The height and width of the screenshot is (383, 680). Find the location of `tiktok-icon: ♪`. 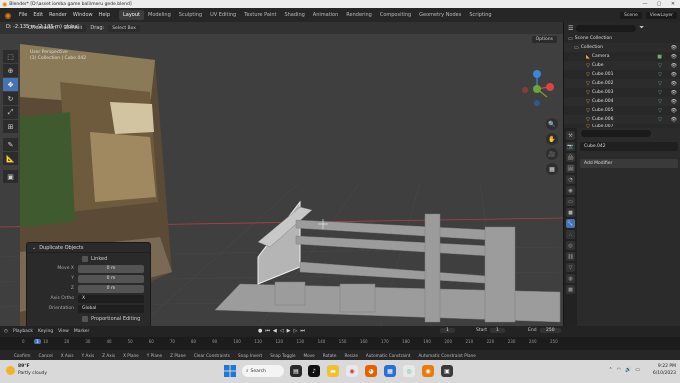

tiktok-icon: ♪ is located at coordinates (314, 371).